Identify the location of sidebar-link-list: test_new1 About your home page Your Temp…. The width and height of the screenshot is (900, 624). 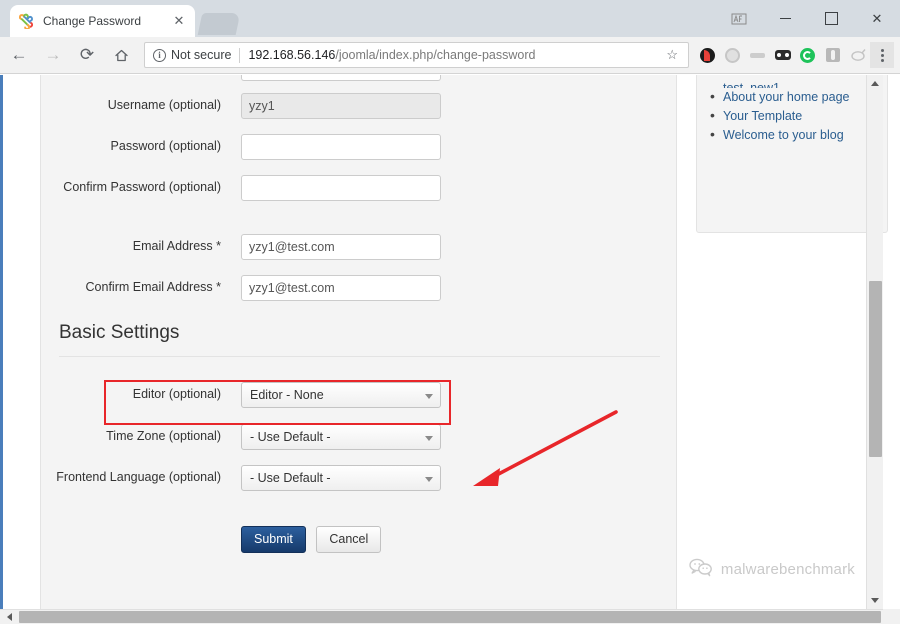
(792, 112).